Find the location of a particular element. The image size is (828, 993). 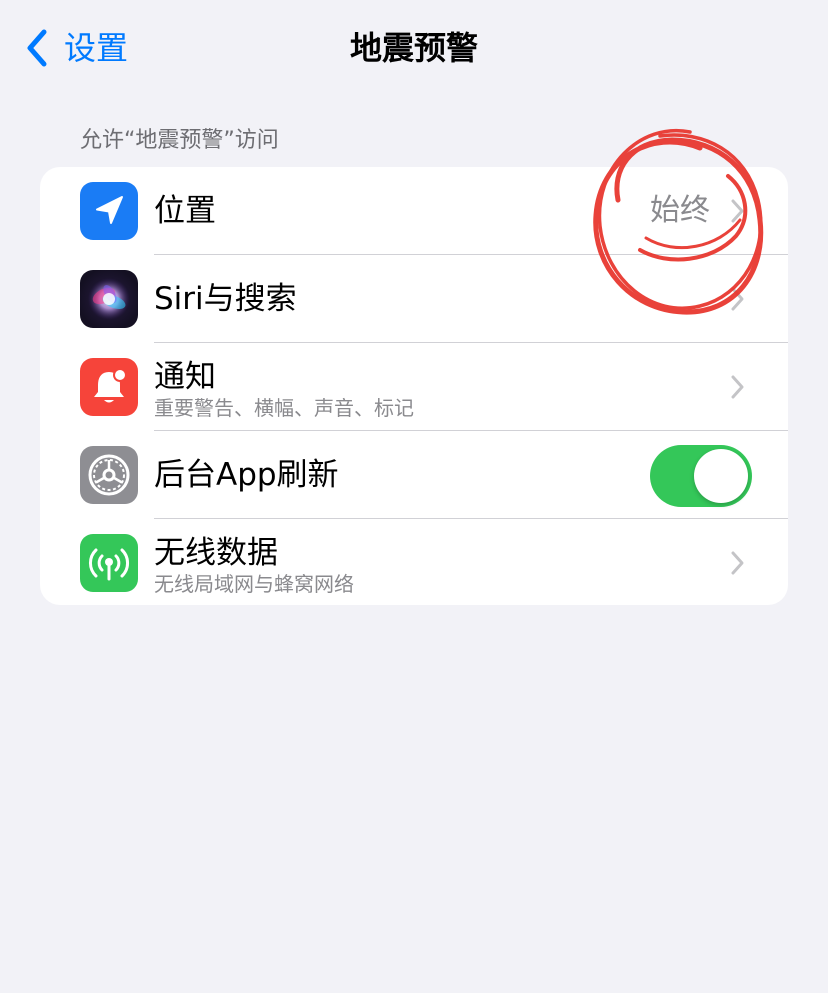

location-row: 位置 始终 is located at coordinates (414, 211).